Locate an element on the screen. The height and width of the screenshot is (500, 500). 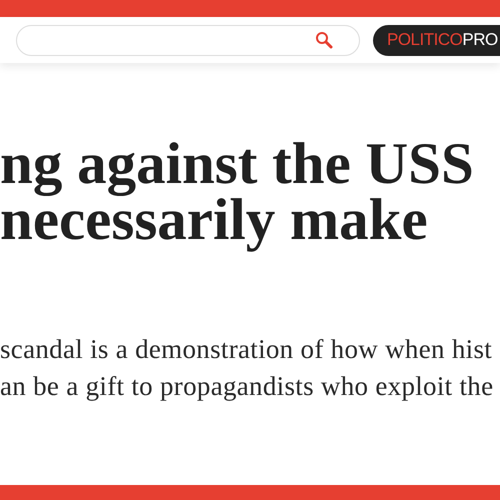
search-icon is located at coordinates (324, 40).